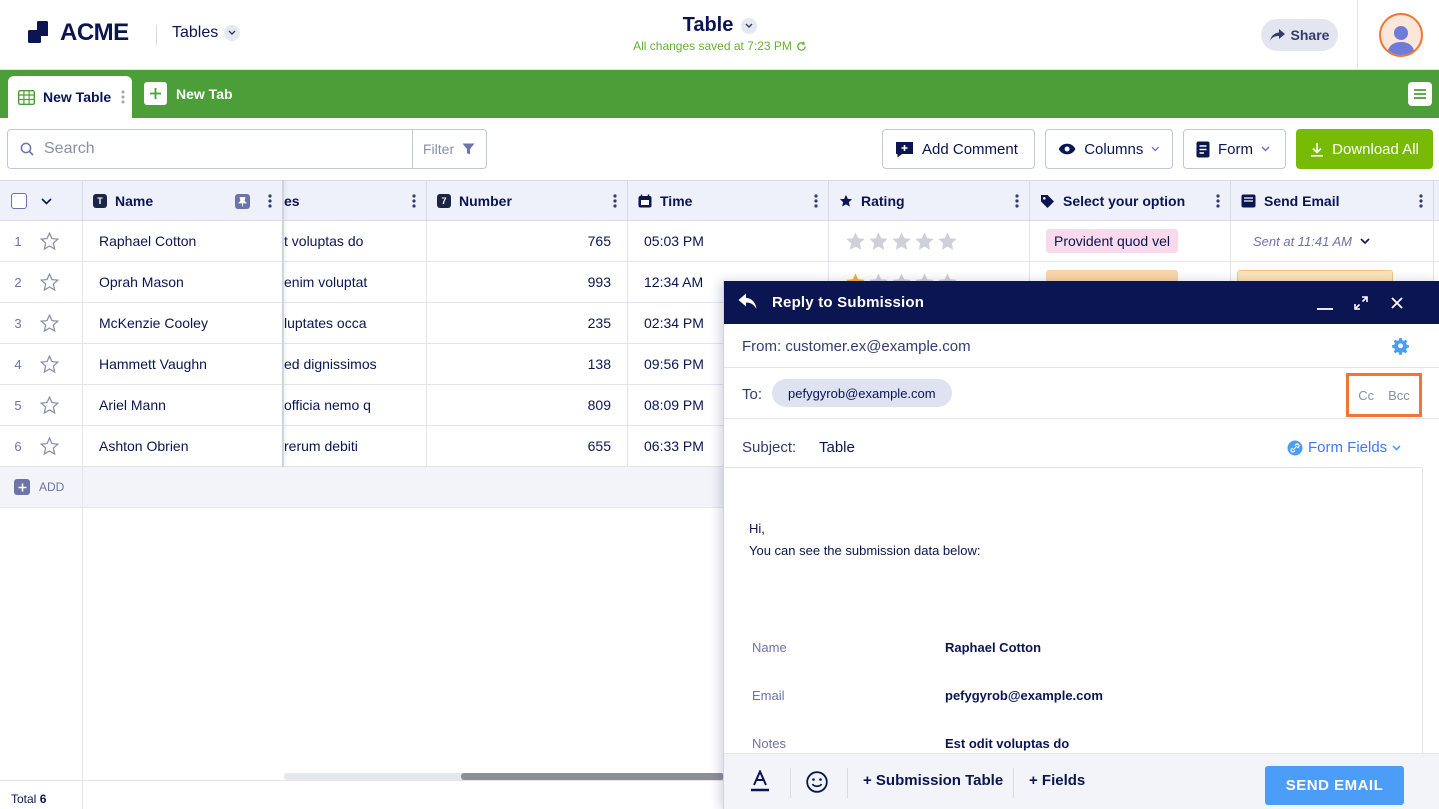 The image size is (1439, 809). What do you see at coordinates (1361, 303) in the screenshot?
I see `expand-button` at bounding box center [1361, 303].